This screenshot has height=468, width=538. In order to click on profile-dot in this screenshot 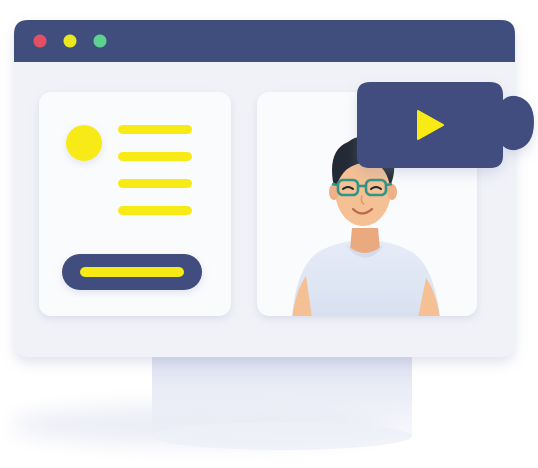, I will do `click(84, 143)`.